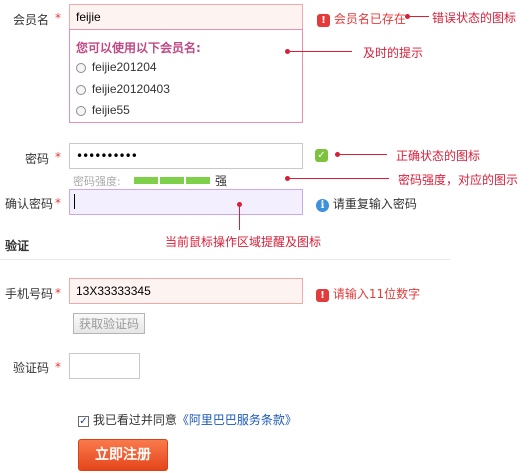 The image size is (531, 473). Describe the element at coordinates (58, 18) in the screenshot. I see `username-required-mark: *` at that location.